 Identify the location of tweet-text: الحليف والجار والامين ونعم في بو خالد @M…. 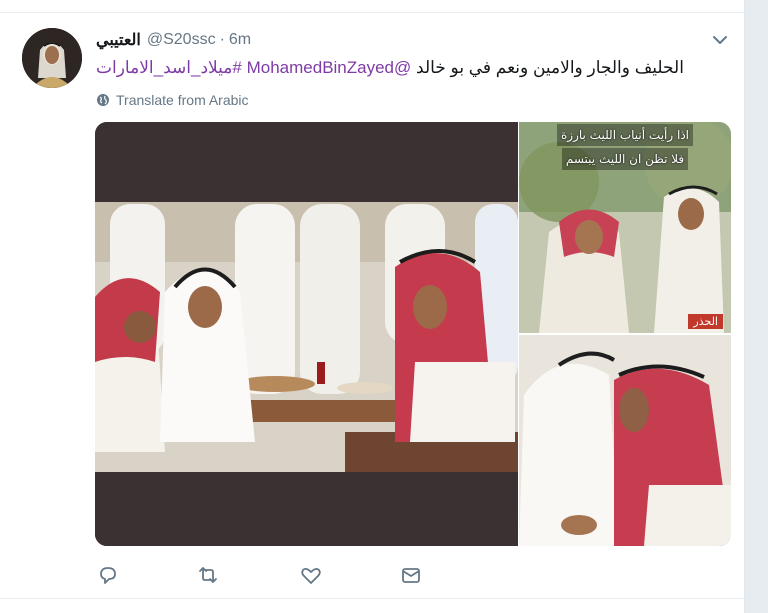
(413, 68).